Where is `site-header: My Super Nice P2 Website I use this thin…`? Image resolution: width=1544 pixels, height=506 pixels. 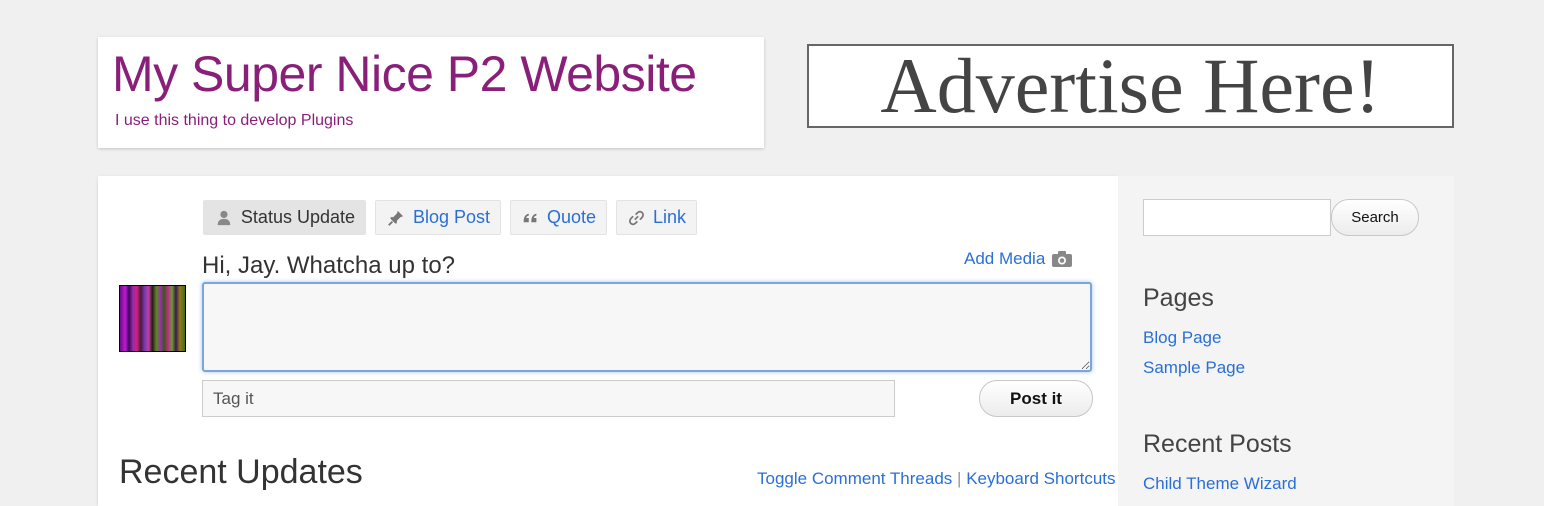
site-header: My Super Nice P2 Website I use this thin… is located at coordinates (431, 92).